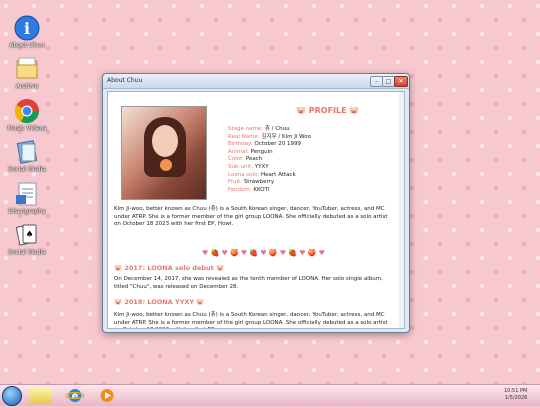  Describe the element at coordinates (388, 81) in the screenshot. I see `maximize-icon: □` at that location.